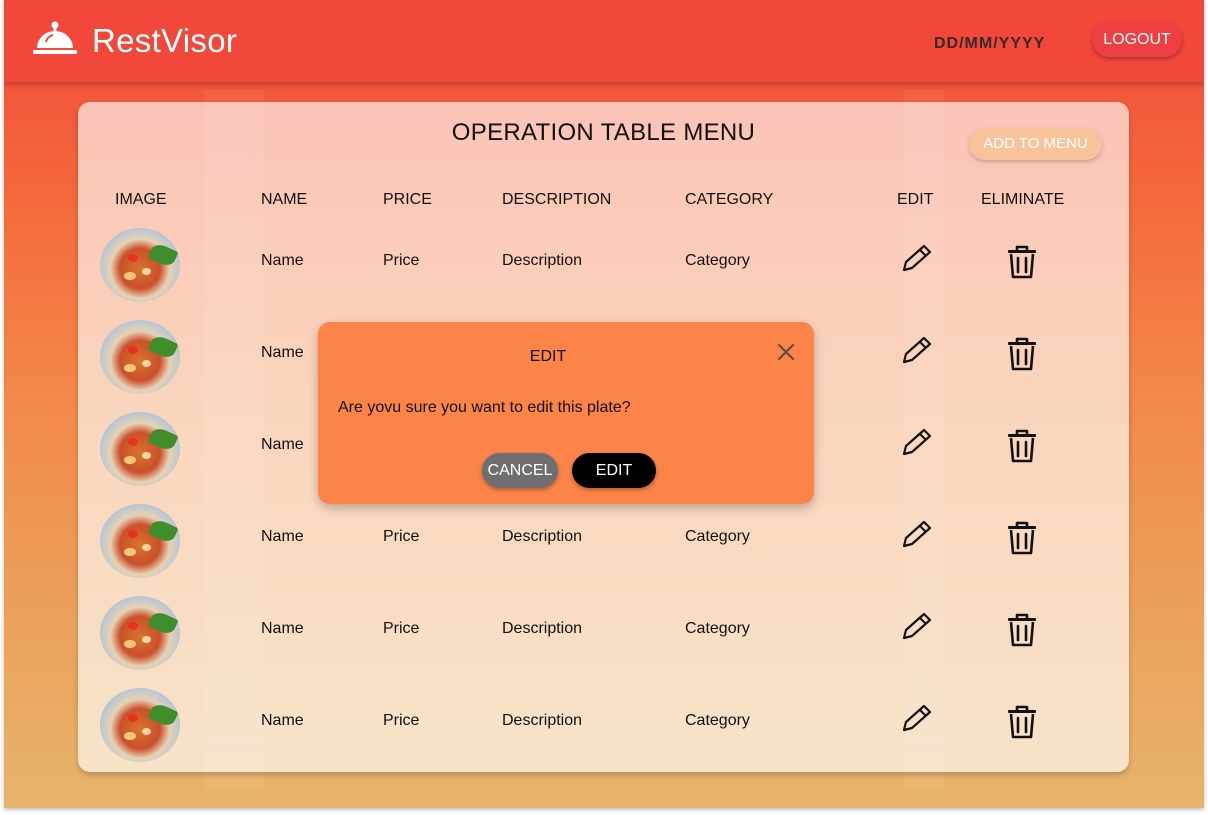  What do you see at coordinates (1035, 144) in the screenshot?
I see `add-to-menu-button: ADD TO MENU` at bounding box center [1035, 144].